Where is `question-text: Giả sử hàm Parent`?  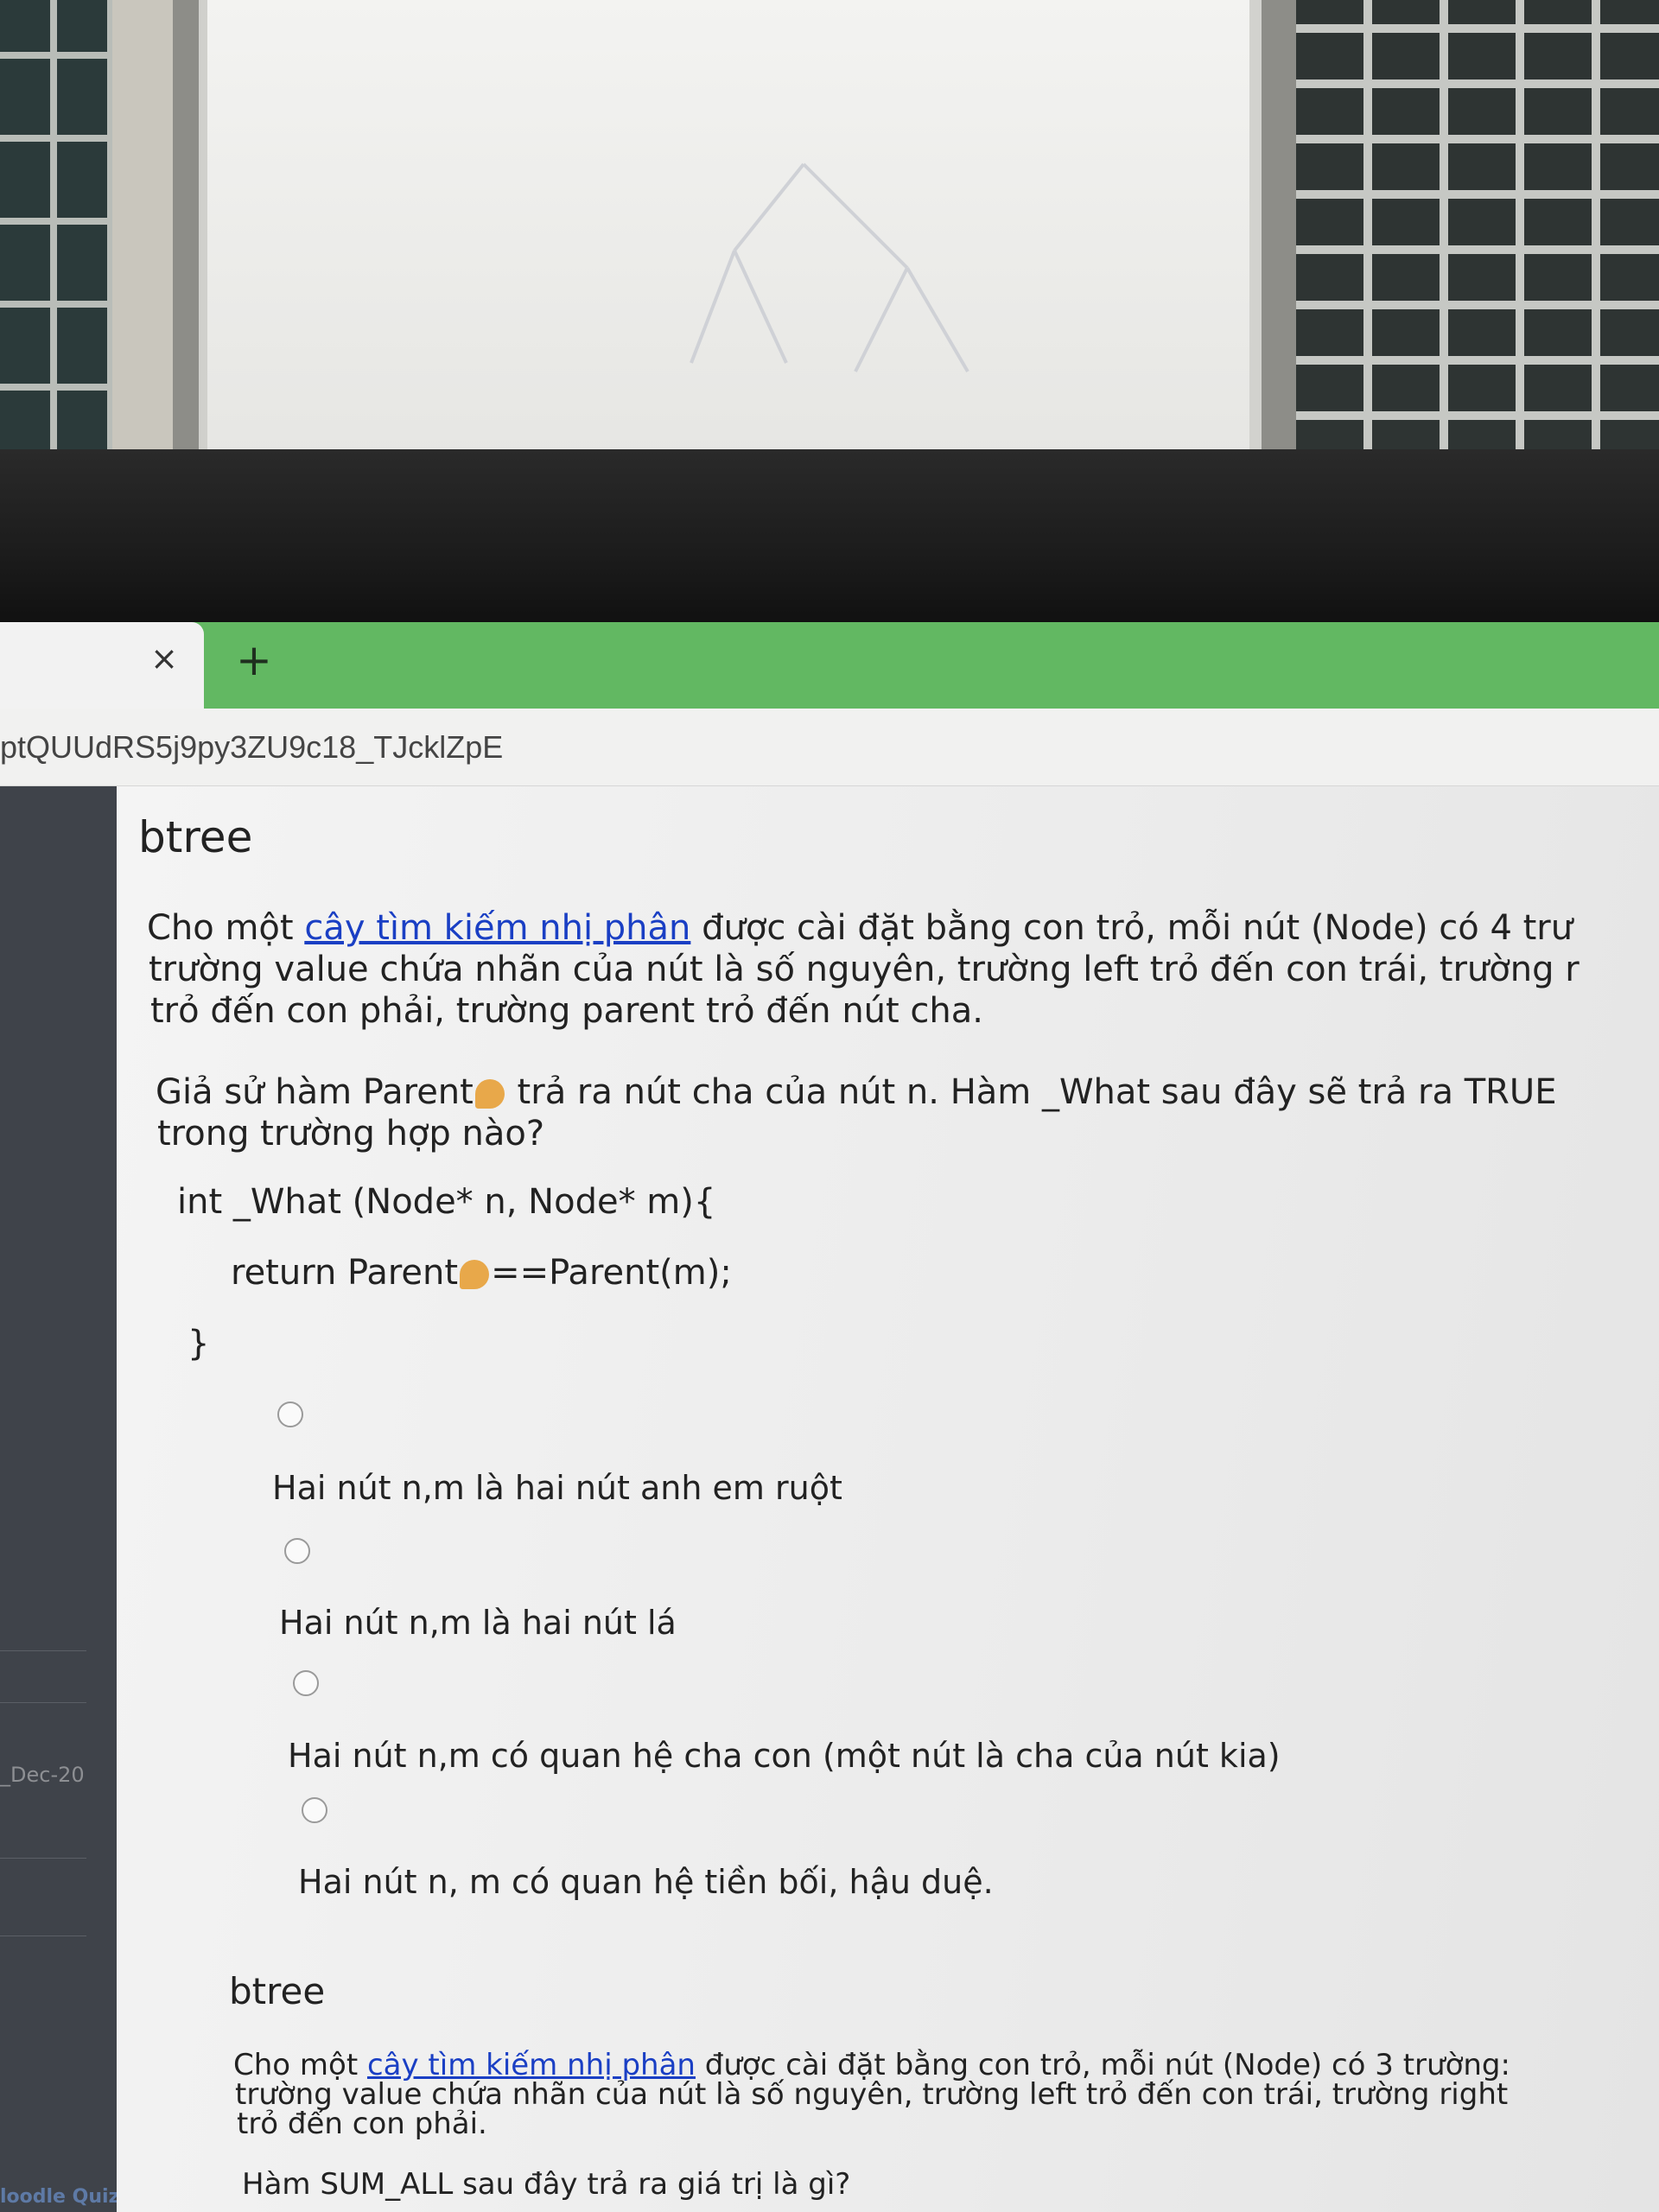
question-text: Giả sử hàm Parent is located at coordinates (315, 1092).